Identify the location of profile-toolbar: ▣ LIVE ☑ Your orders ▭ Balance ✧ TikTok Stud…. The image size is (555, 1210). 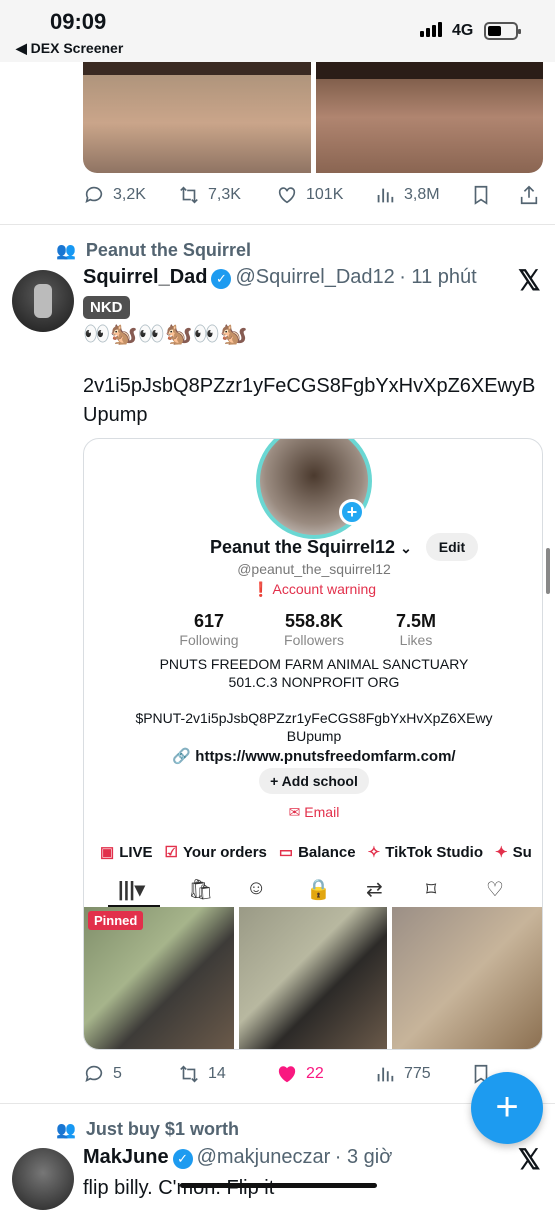
(313, 852).